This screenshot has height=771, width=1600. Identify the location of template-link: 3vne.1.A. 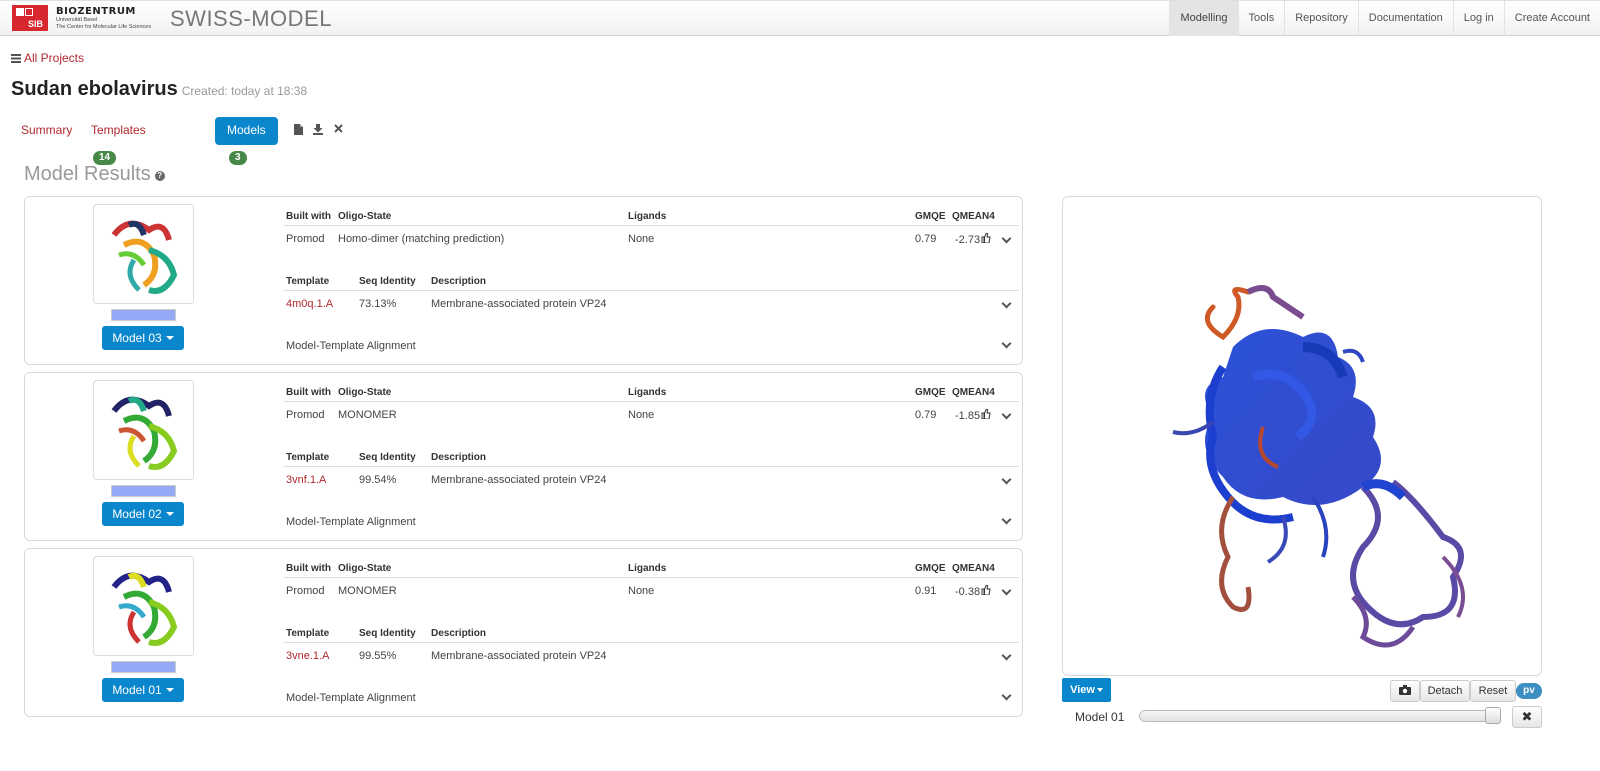
(307, 656).